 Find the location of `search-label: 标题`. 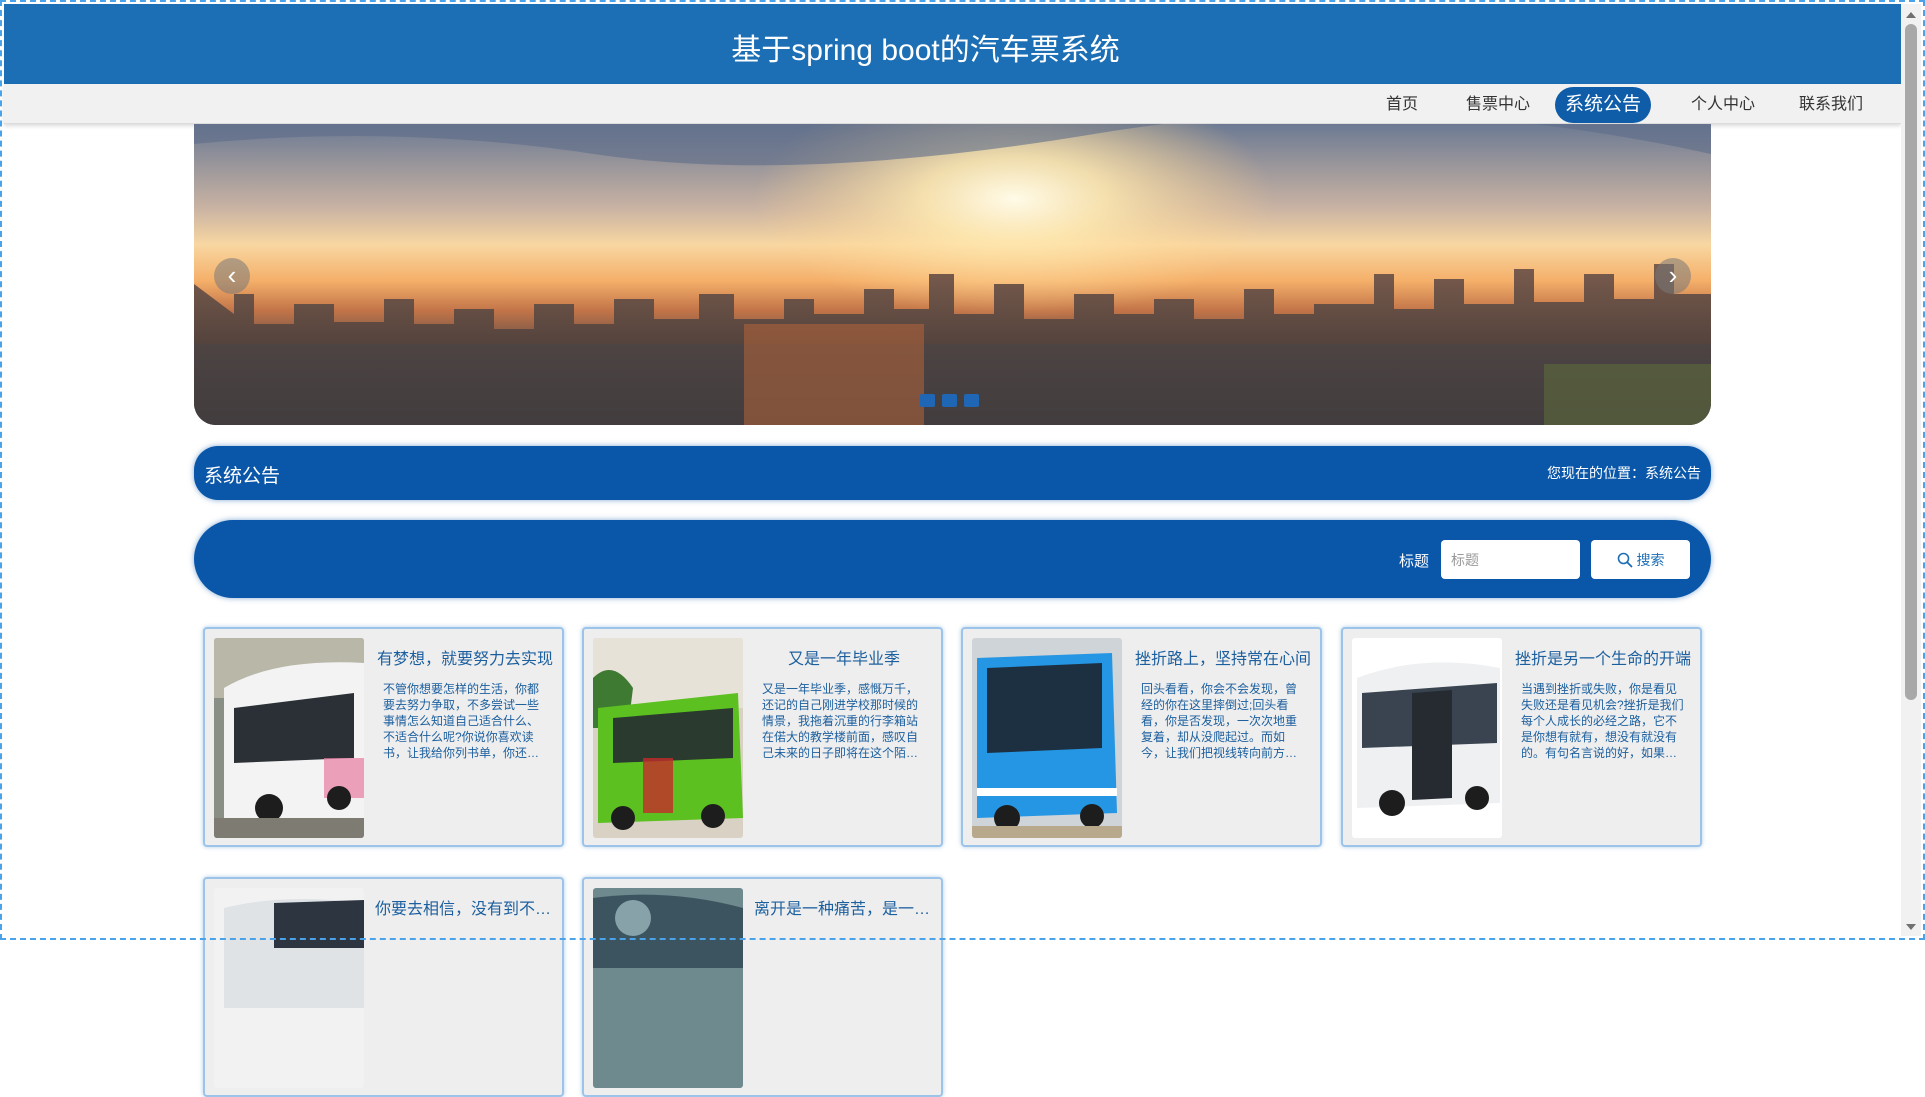

search-label: 标题 is located at coordinates (1414, 561).